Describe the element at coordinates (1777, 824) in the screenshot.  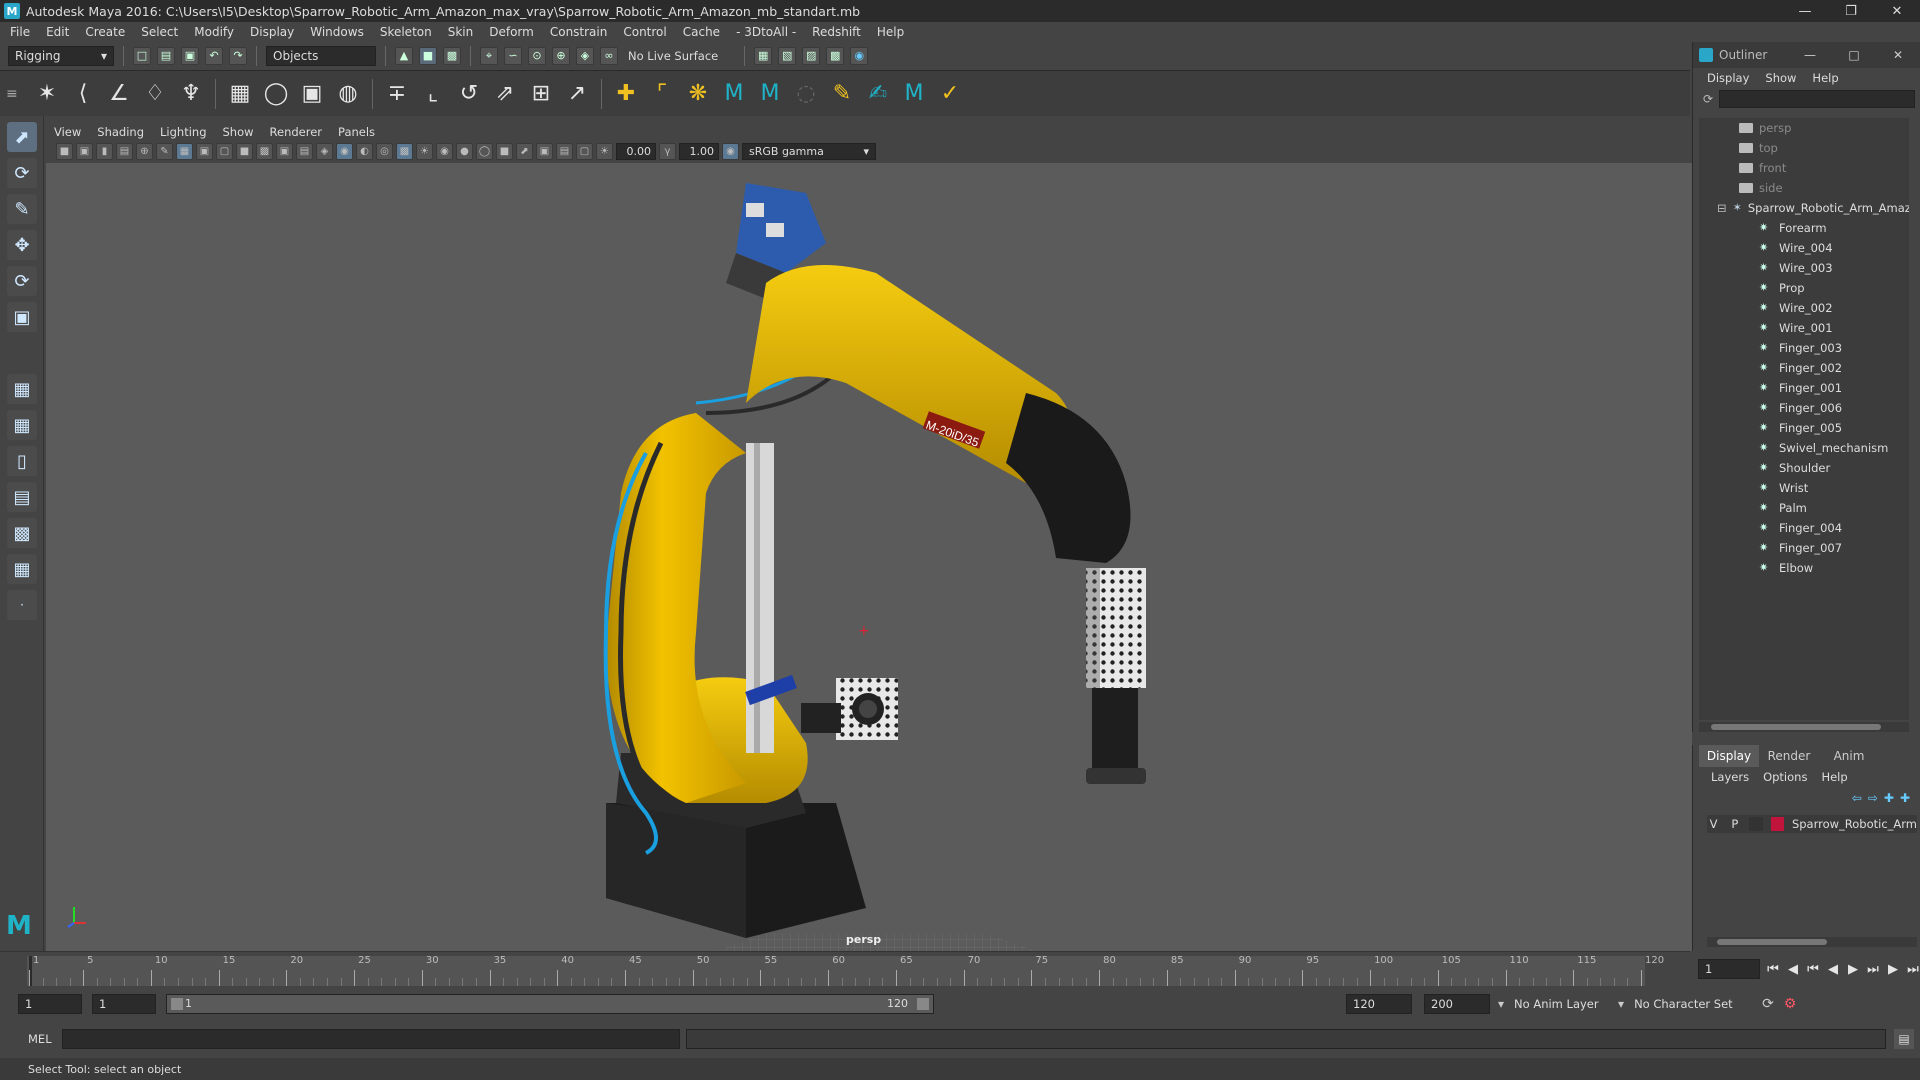
I see `layer-color-swatch` at that location.